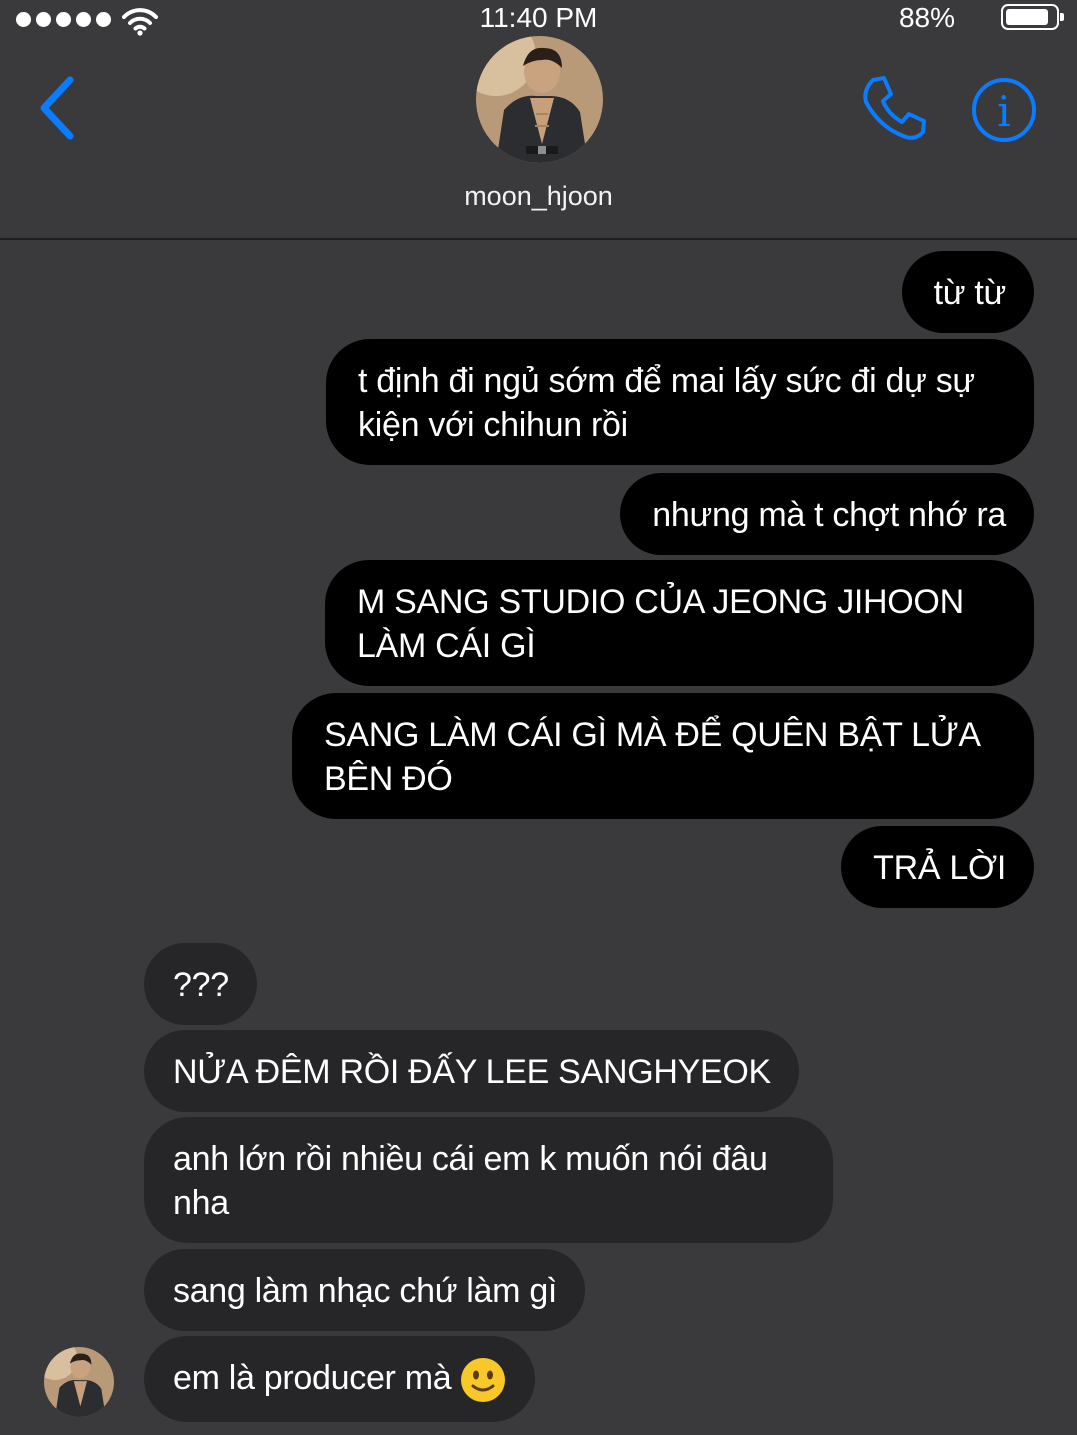 This screenshot has width=1077, height=1435. What do you see at coordinates (365, 1290) in the screenshot?
I see `received-message: sang làm nhạc chứ làm gì` at bounding box center [365, 1290].